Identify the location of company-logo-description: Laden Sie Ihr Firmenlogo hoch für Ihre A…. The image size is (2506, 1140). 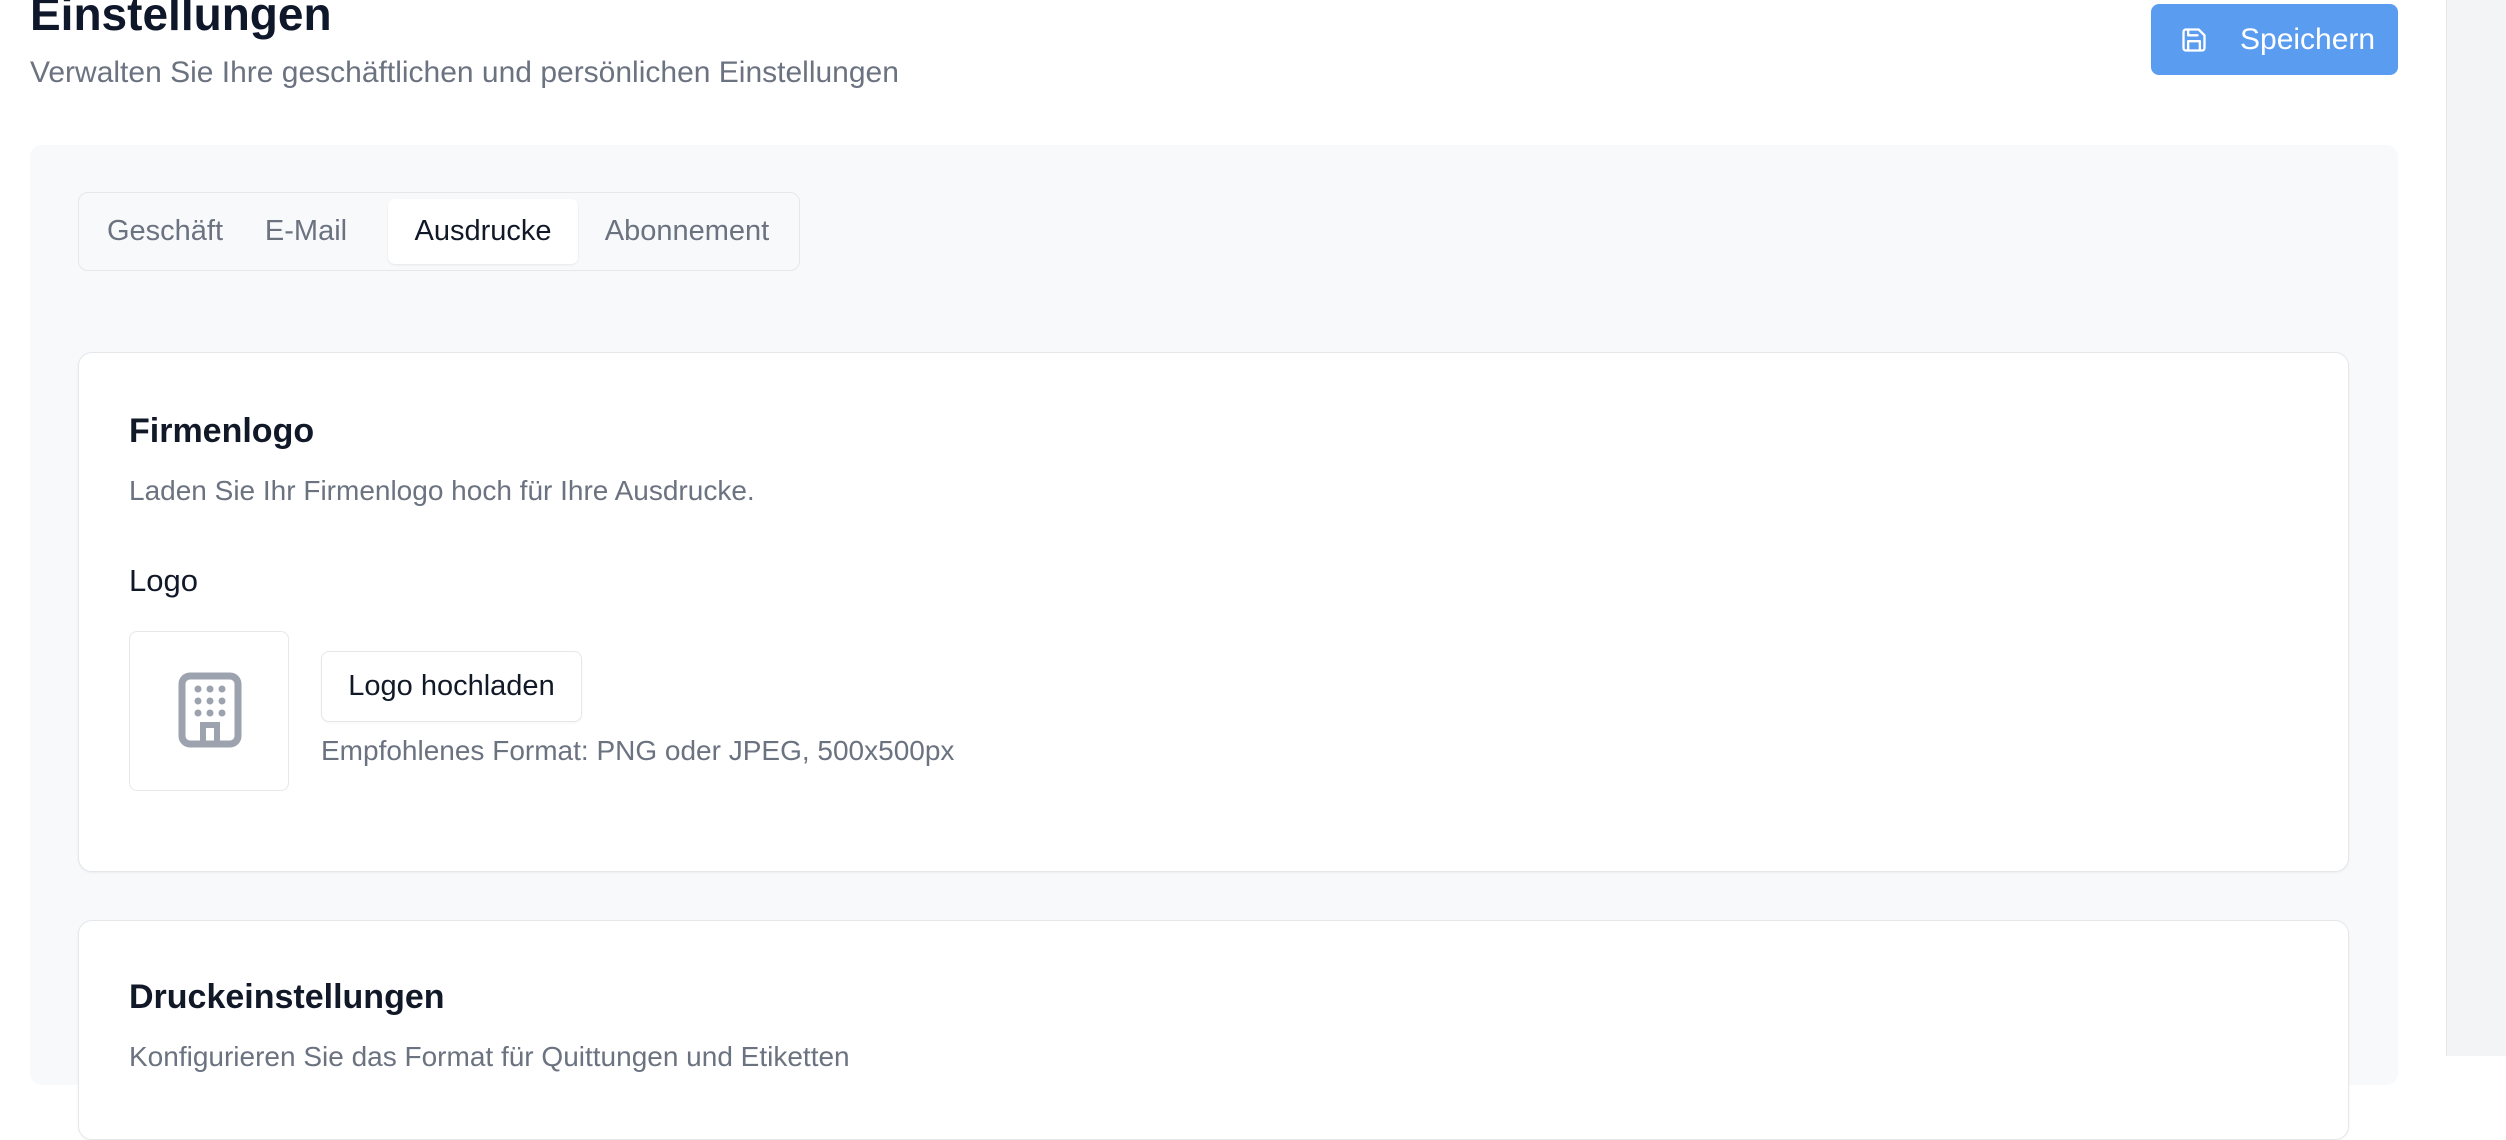
(442, 490).